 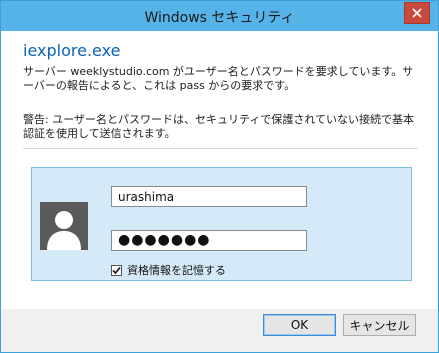 I want to click on window-title: Windows セキュリティ, so click(x=219, y=18).